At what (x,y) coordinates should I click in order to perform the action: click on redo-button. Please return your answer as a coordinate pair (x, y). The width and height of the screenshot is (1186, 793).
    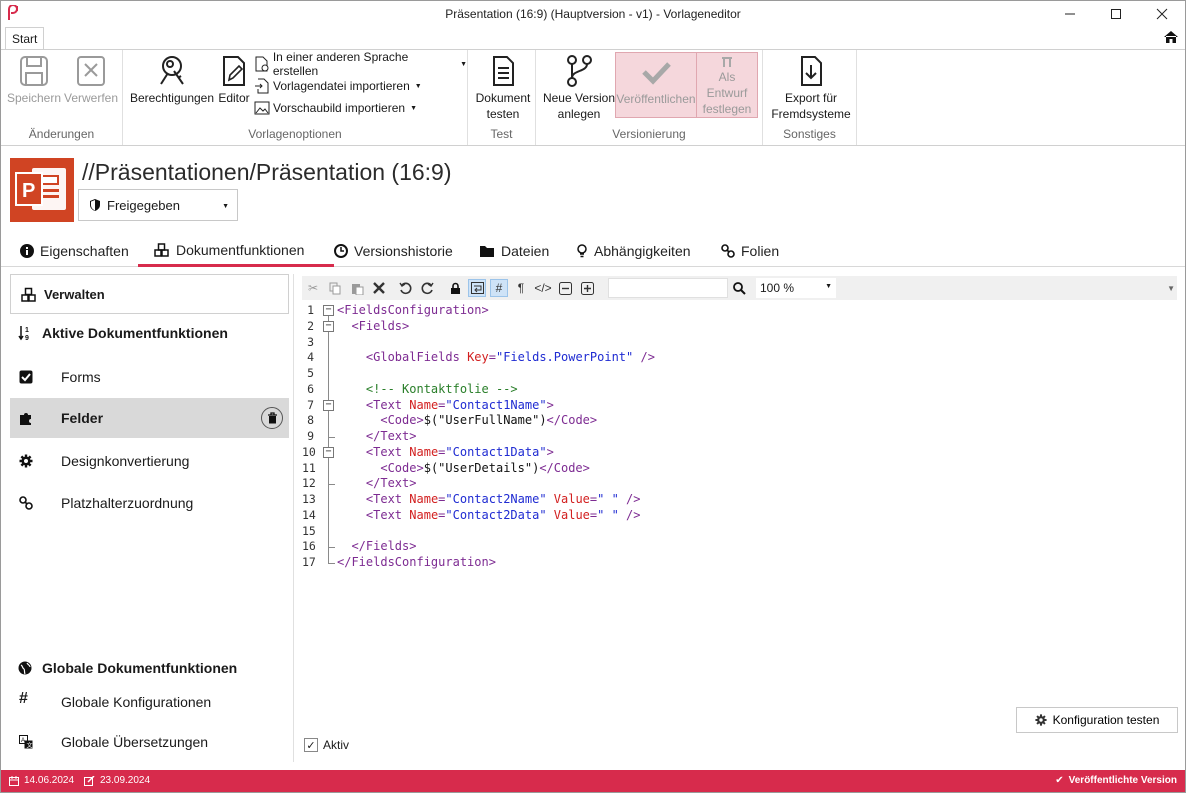
    Looking at the image, I should click on (427, 288).